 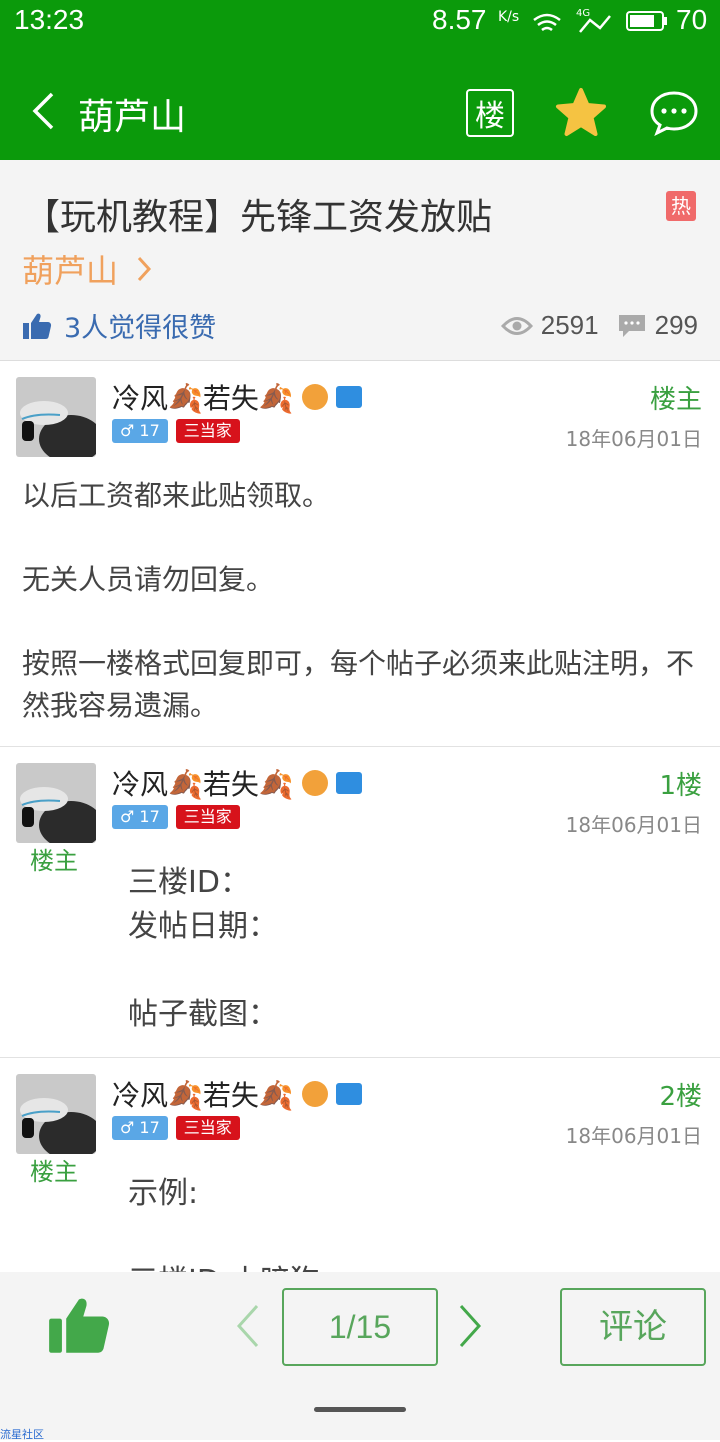 I want to click on likes-text: 3人觉得很赞, so click(x=140, y=328).